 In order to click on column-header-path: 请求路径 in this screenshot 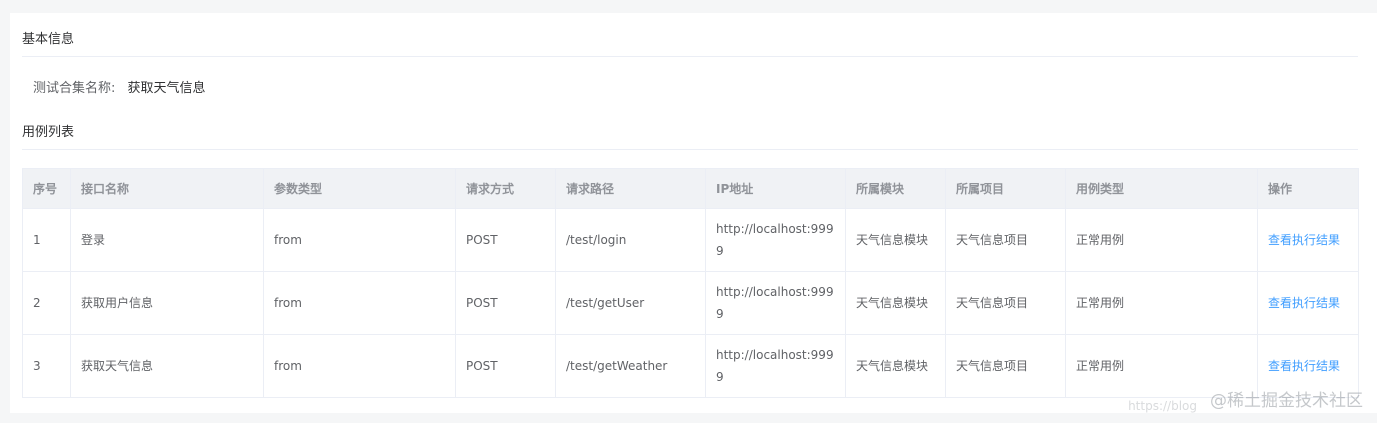, I will do `click(630, 188)`.